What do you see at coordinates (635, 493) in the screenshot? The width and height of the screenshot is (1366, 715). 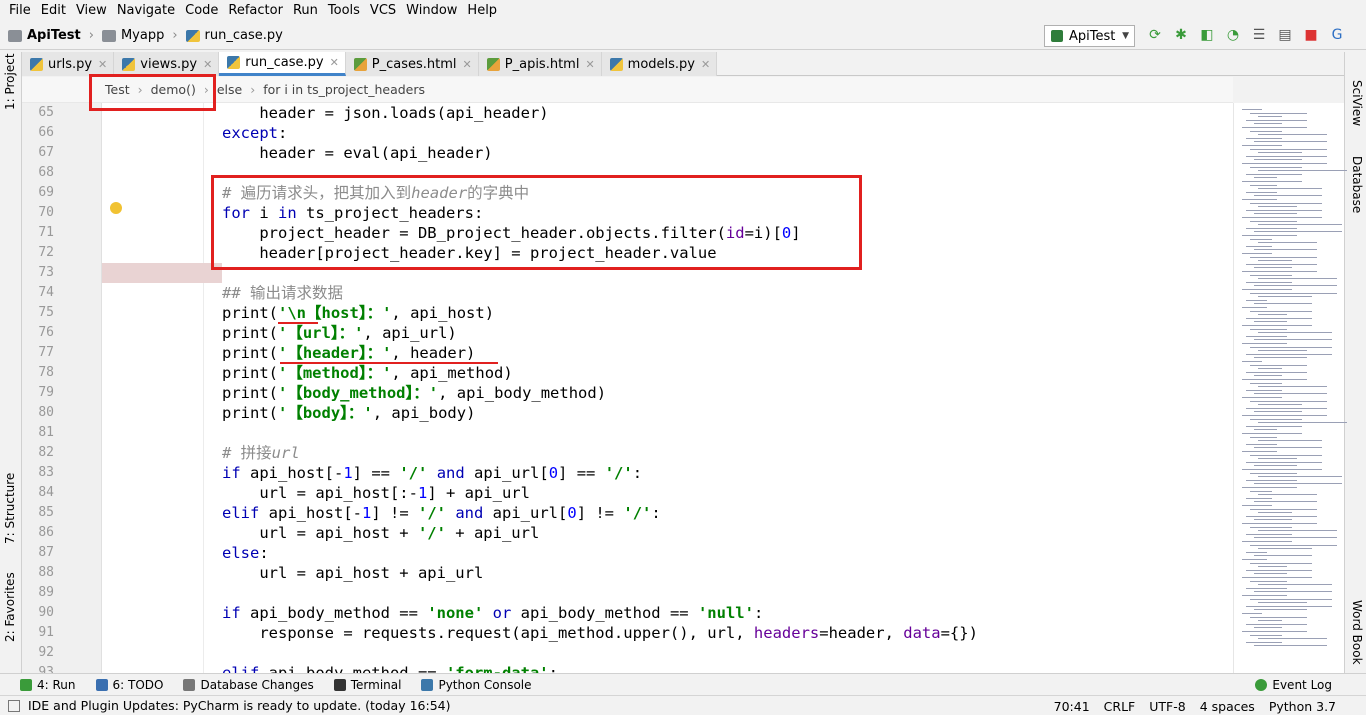 I see `code-line: 84 url = api_host[:-1] + api_url` at bounding box center [635, 493].